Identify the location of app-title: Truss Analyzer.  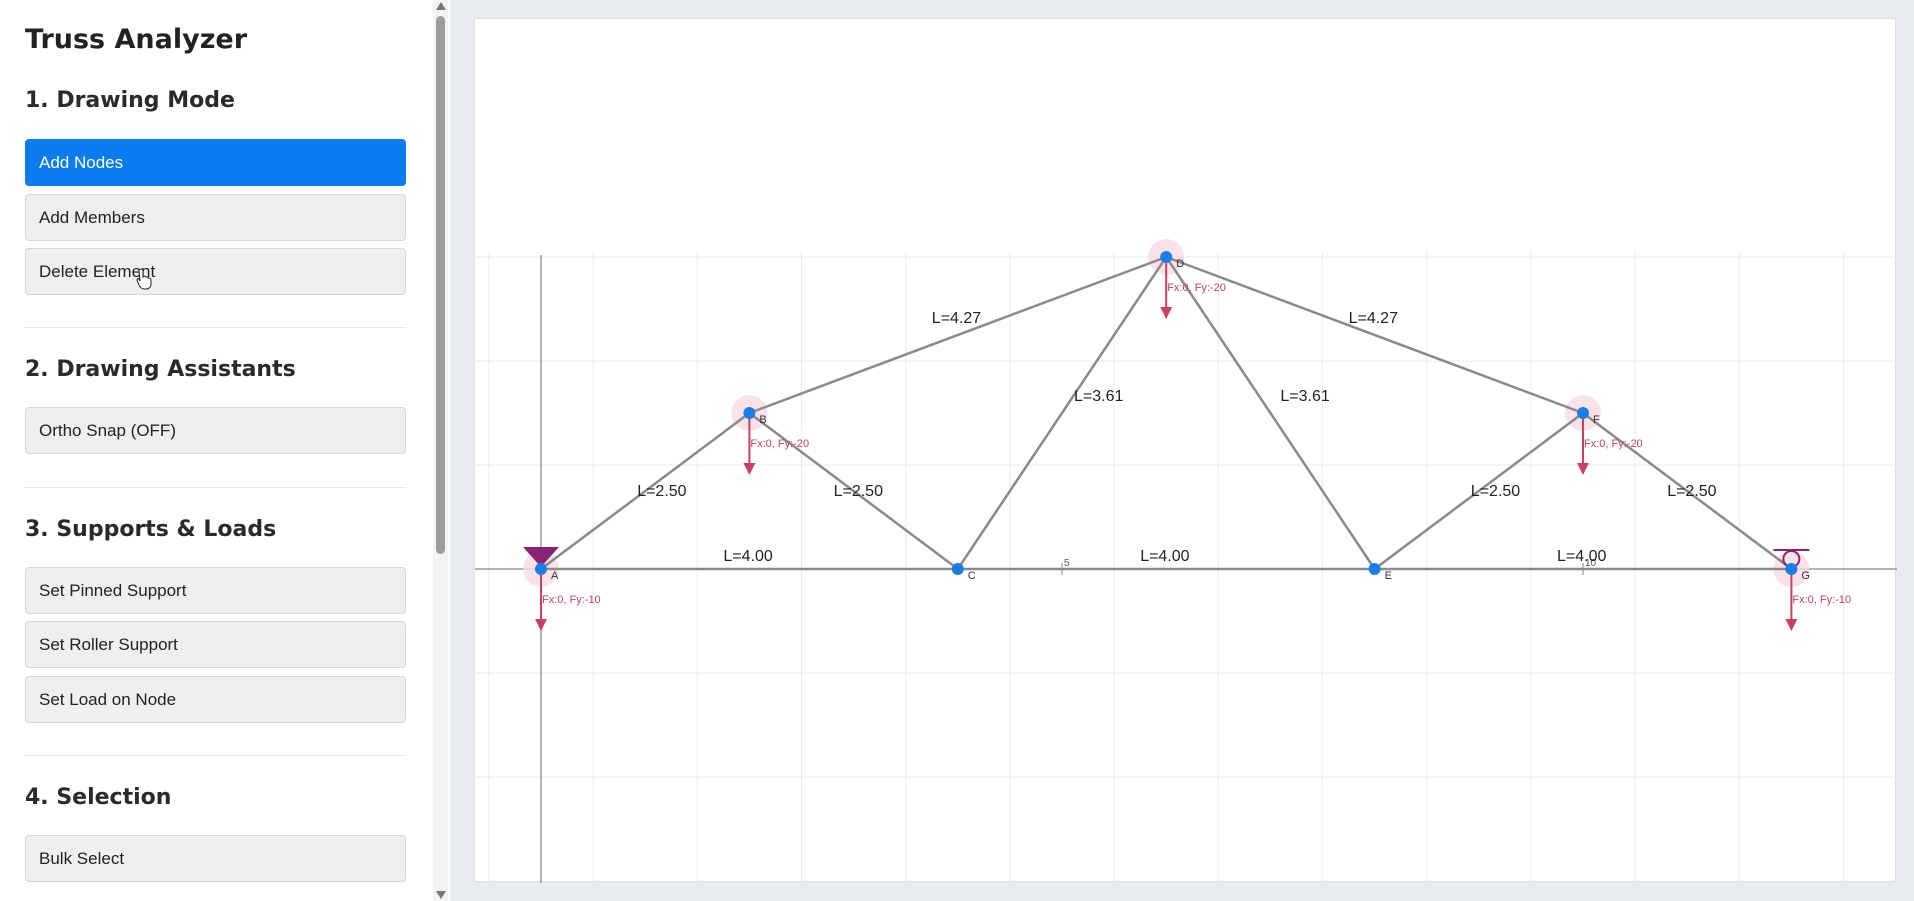
(136, 39).